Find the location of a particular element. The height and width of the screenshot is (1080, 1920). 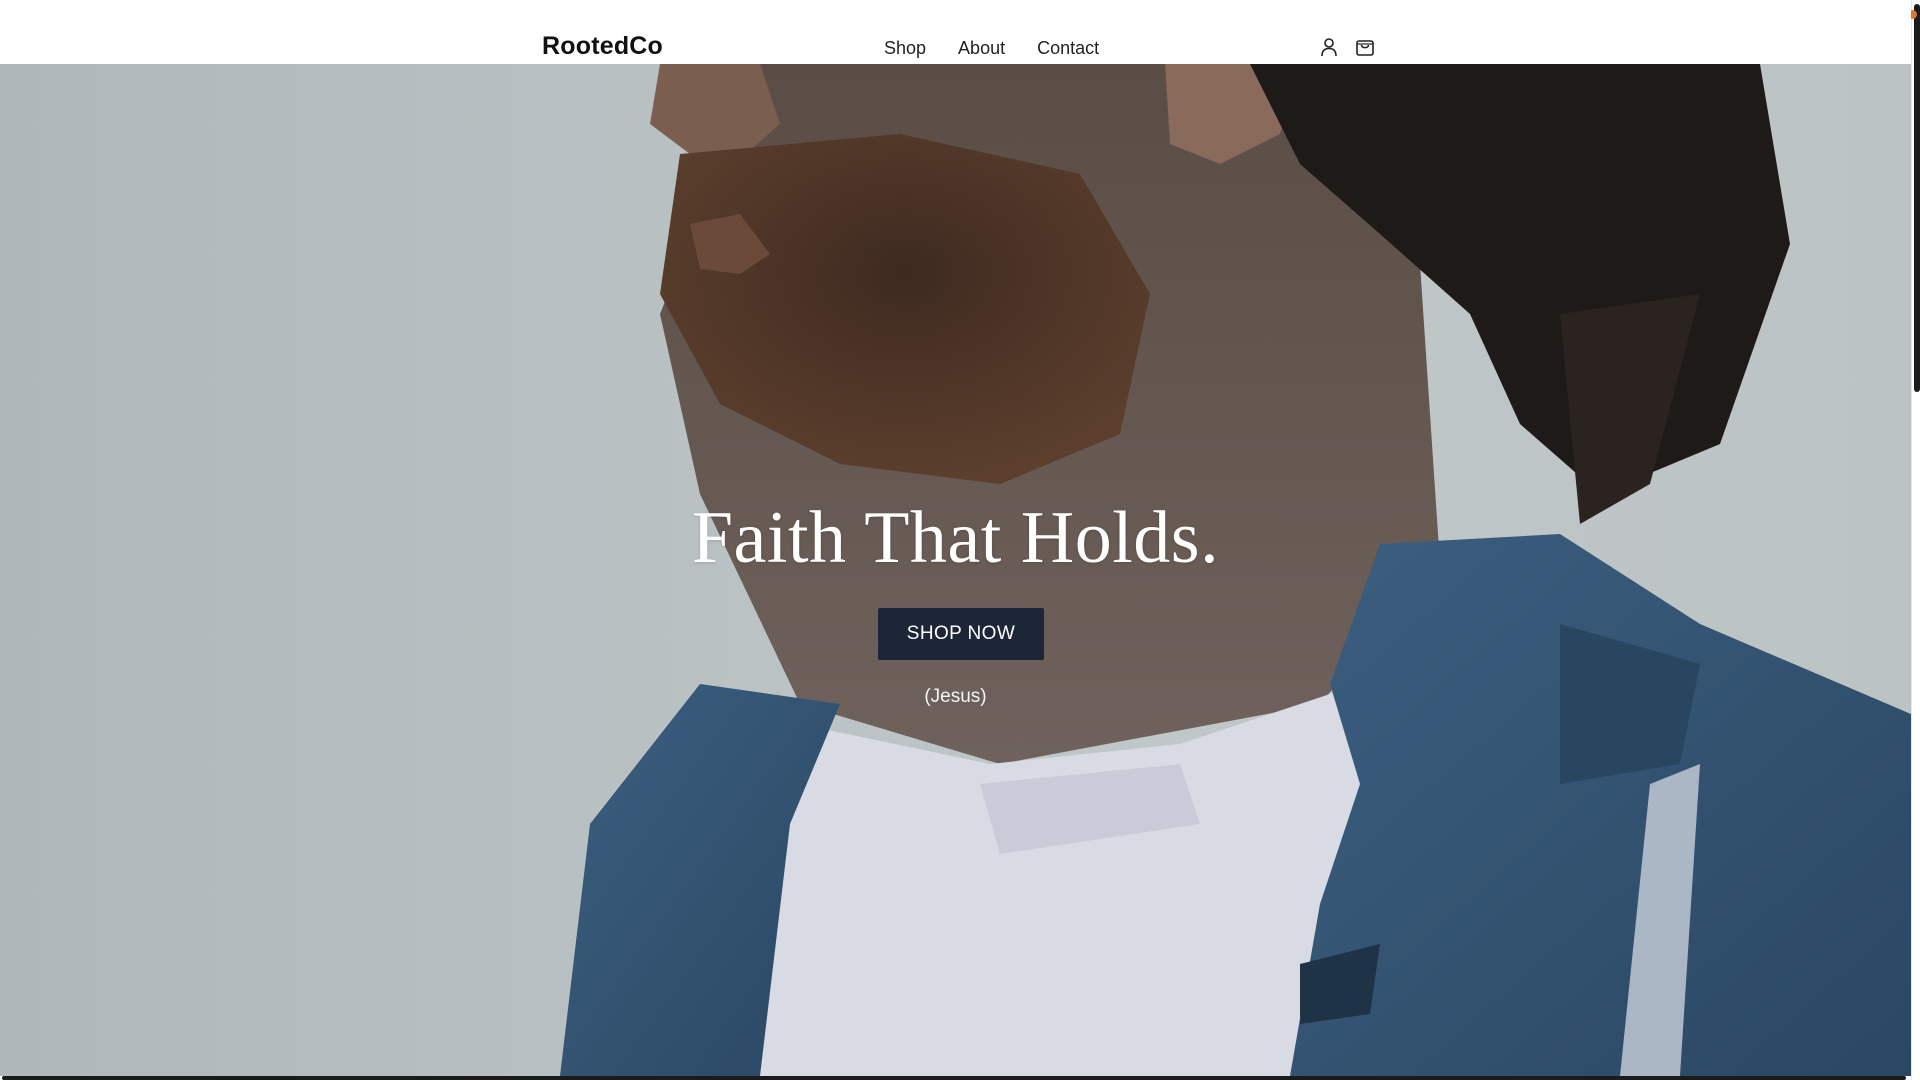

hero-caption: (Jesus) is located at coordinates (955, 696).